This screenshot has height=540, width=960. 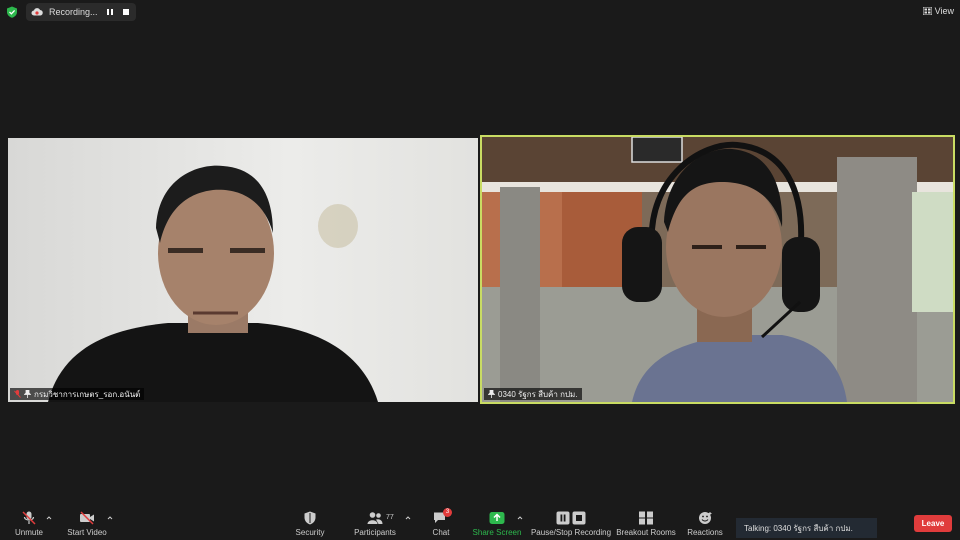 I want to click on start-video-button: Start Video, so click(x=87, y=522).